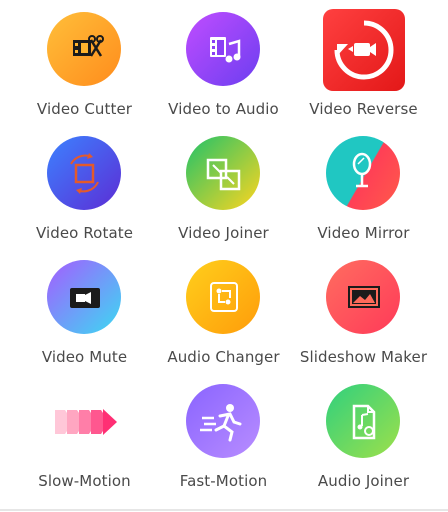 This screenshot has height=512, width=448. I want to click on tool-video-reverse: Video Reverse, so click(363, 71).